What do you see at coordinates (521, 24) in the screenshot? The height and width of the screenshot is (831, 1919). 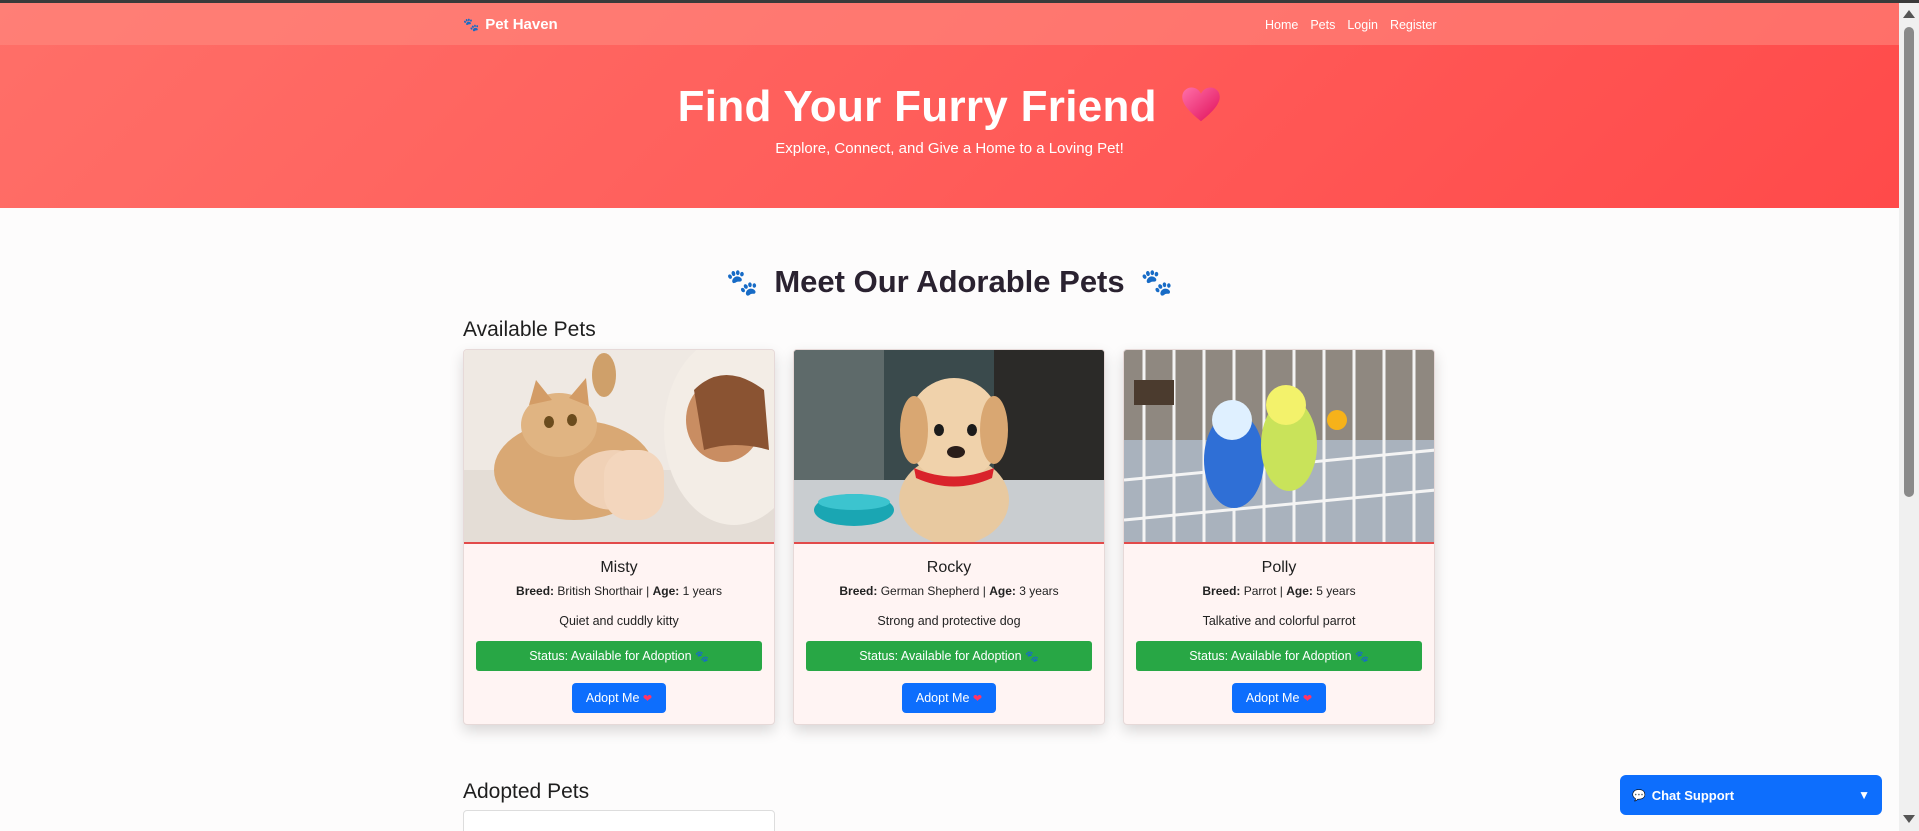 I see `brand-name: Pet Haven` at bounding box center [521, 24].